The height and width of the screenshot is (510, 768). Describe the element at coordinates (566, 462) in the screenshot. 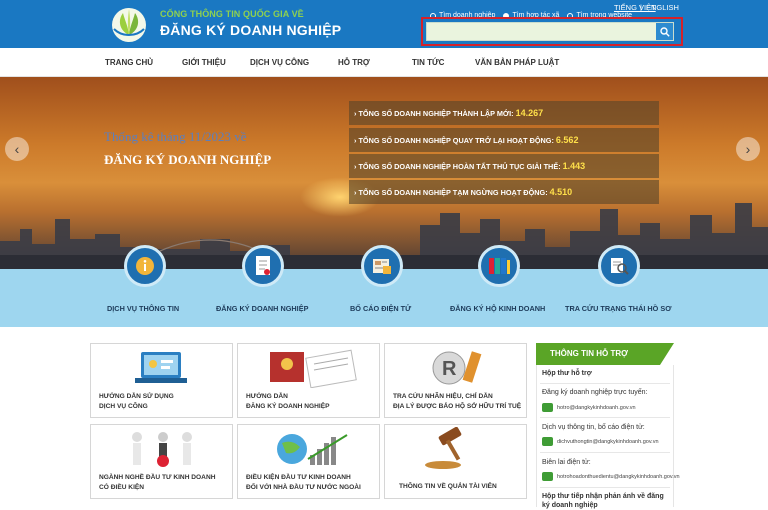

I see `support-item-label: Biên lai điện tử:` at that location.